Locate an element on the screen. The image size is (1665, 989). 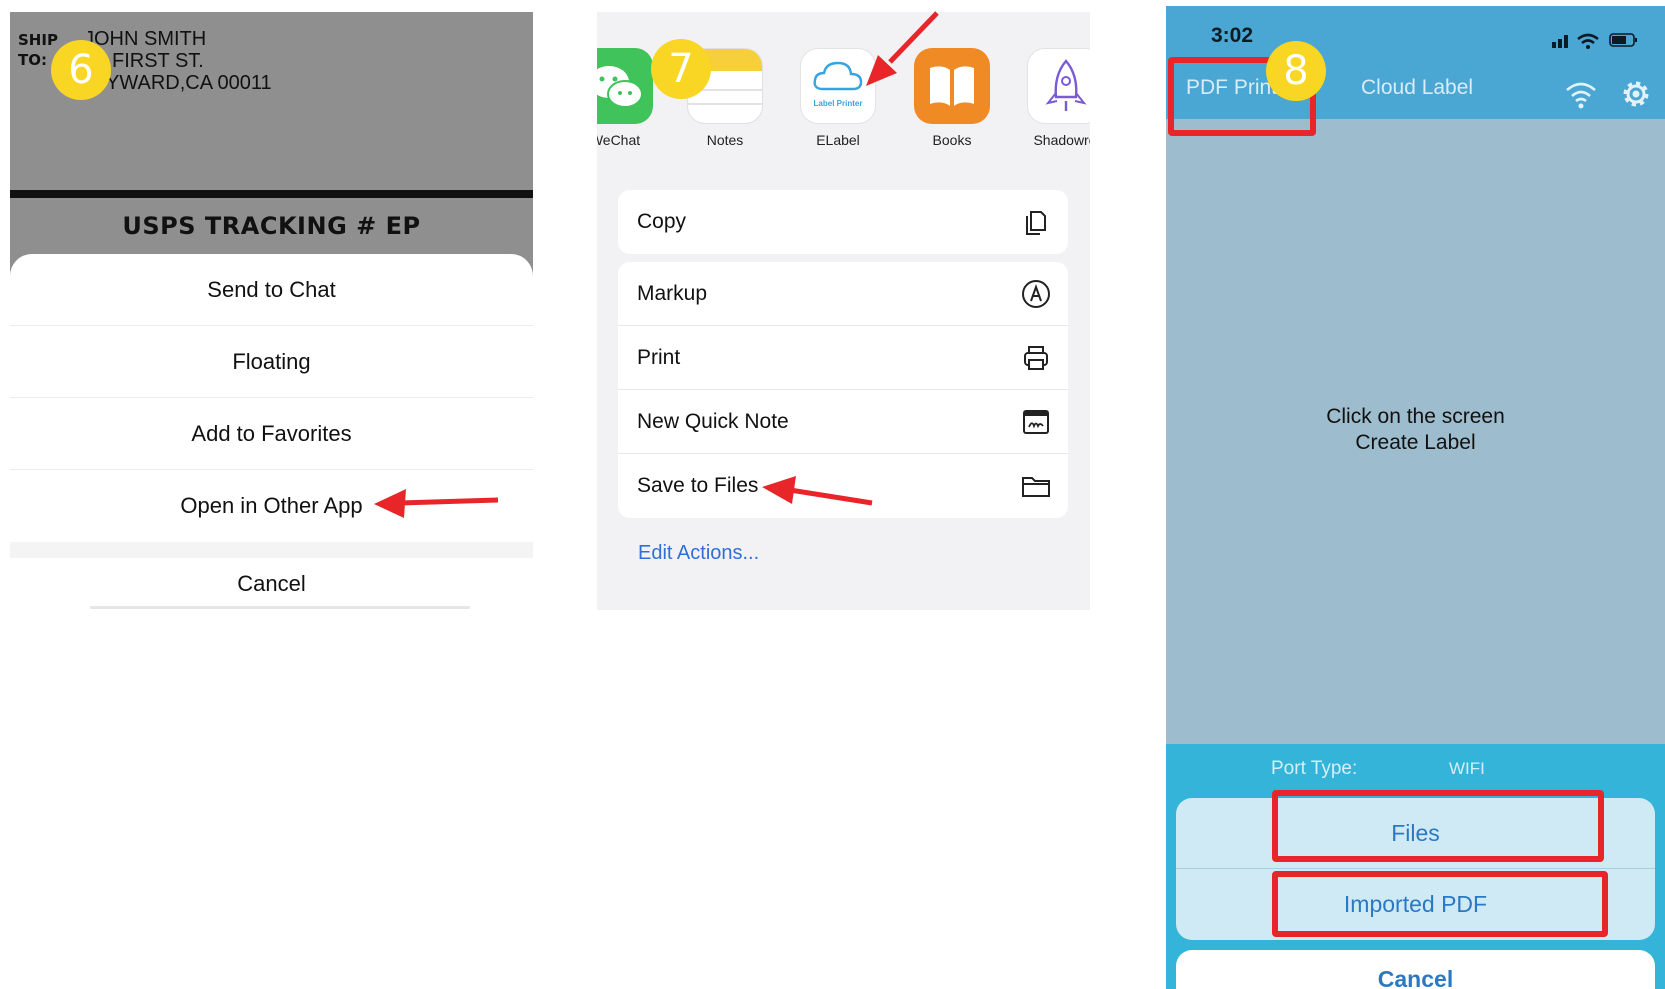
shadowrocket-icon is located at coordinates (1058, 86).